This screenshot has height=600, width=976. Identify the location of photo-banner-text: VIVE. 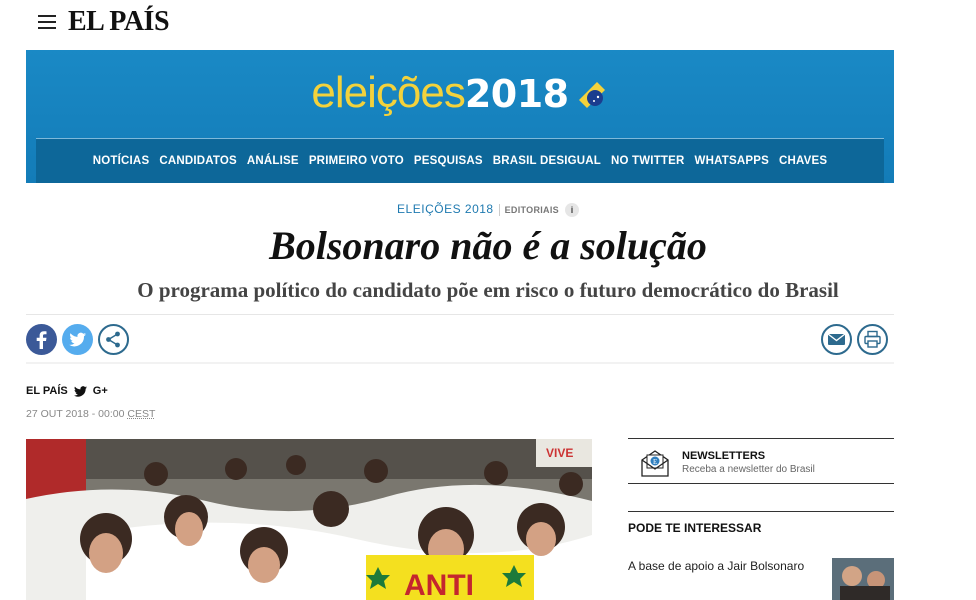
(559, 453).